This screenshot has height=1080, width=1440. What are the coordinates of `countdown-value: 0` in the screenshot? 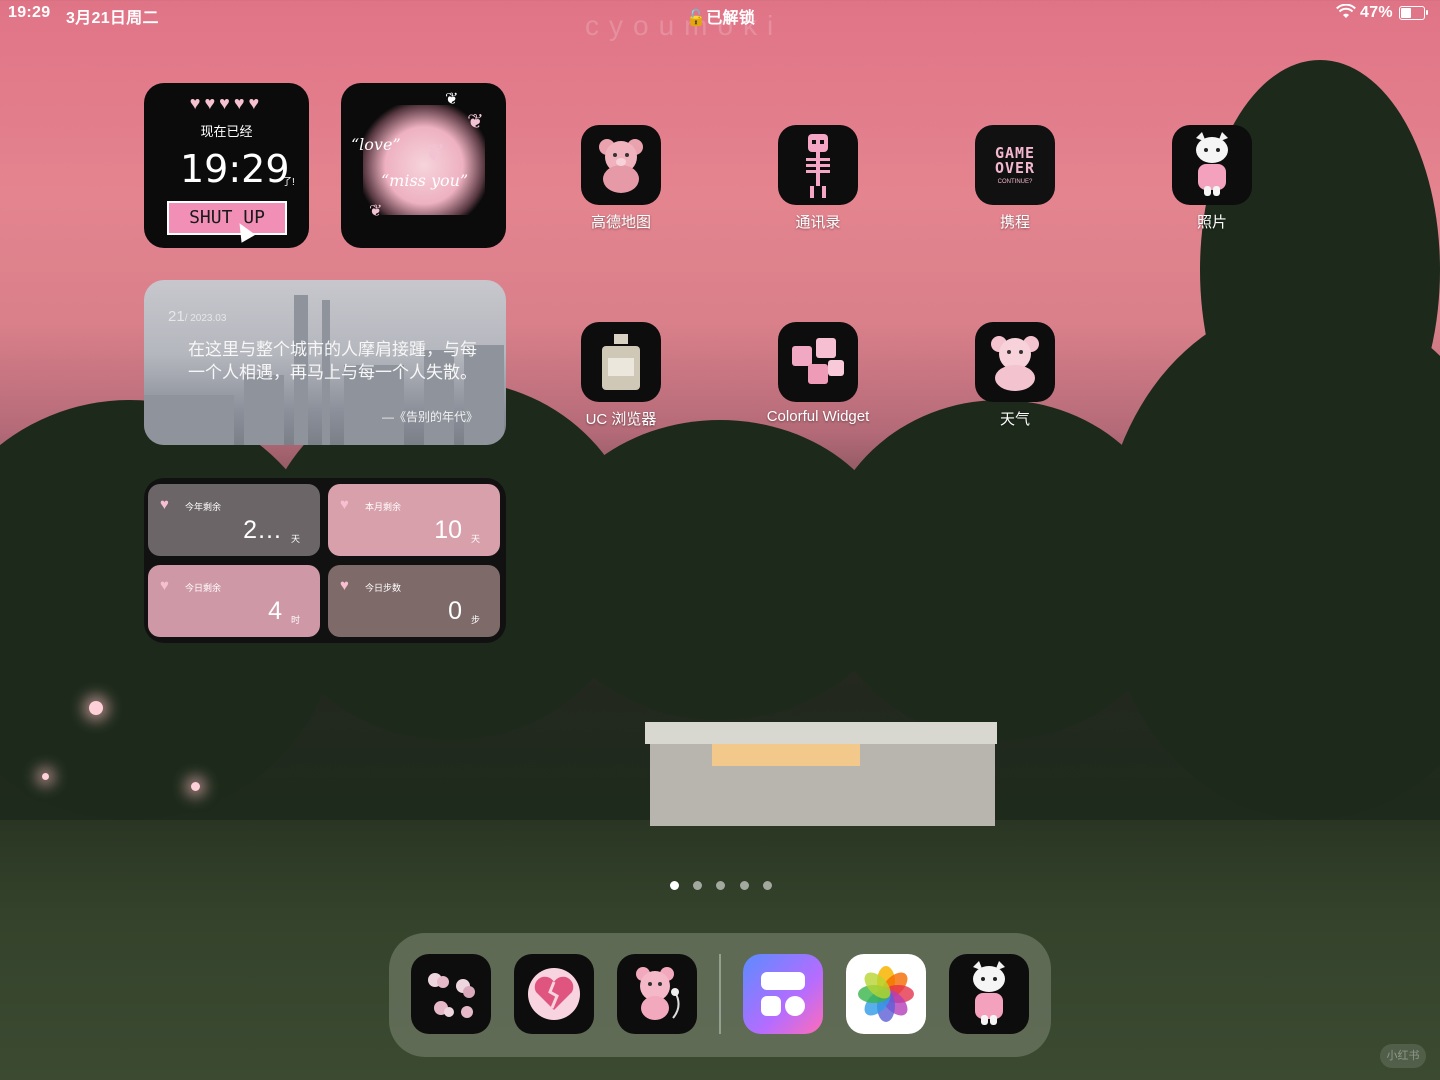 It's located at (455, 611).